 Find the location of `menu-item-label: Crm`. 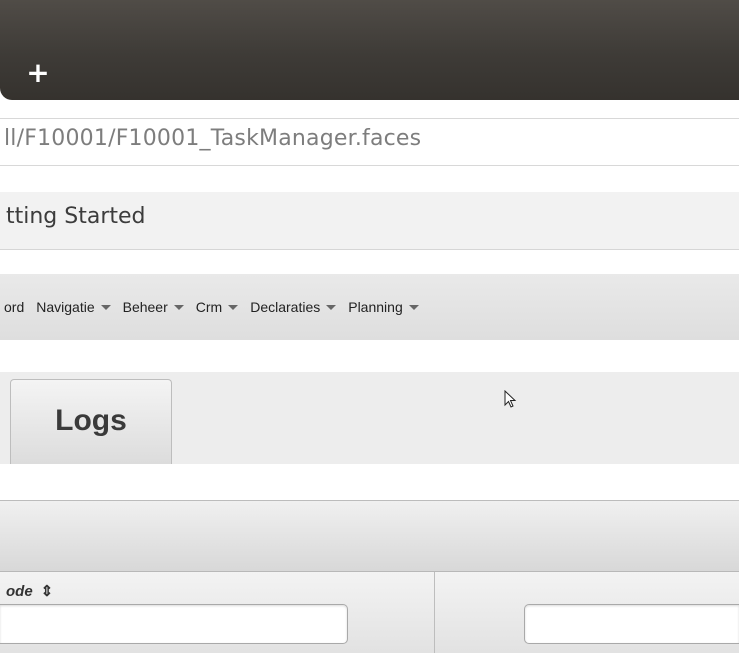

menu-item-label: Crm is located at coordinates (209, 307).